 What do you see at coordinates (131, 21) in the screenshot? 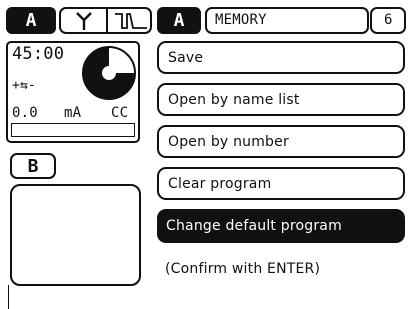
I see `pulse-icon` at bounding box center [131, 21].